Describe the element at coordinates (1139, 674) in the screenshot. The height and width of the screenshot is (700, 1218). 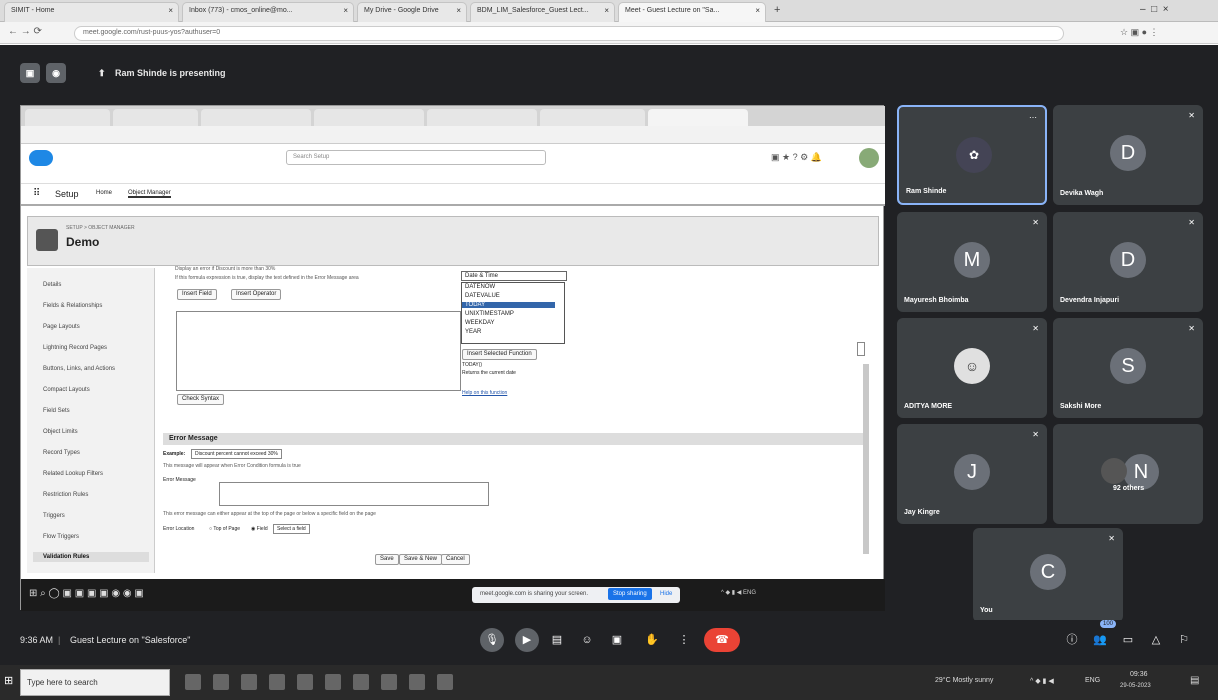
I see `clock-time: 09:36` at that location.